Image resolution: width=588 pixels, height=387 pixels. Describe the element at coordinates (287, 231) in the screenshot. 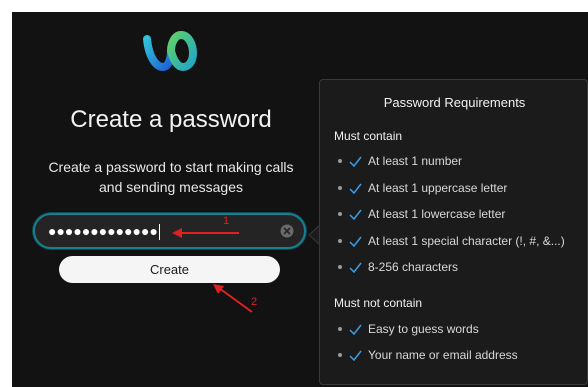

I see `clear-circle-icon` at that location.